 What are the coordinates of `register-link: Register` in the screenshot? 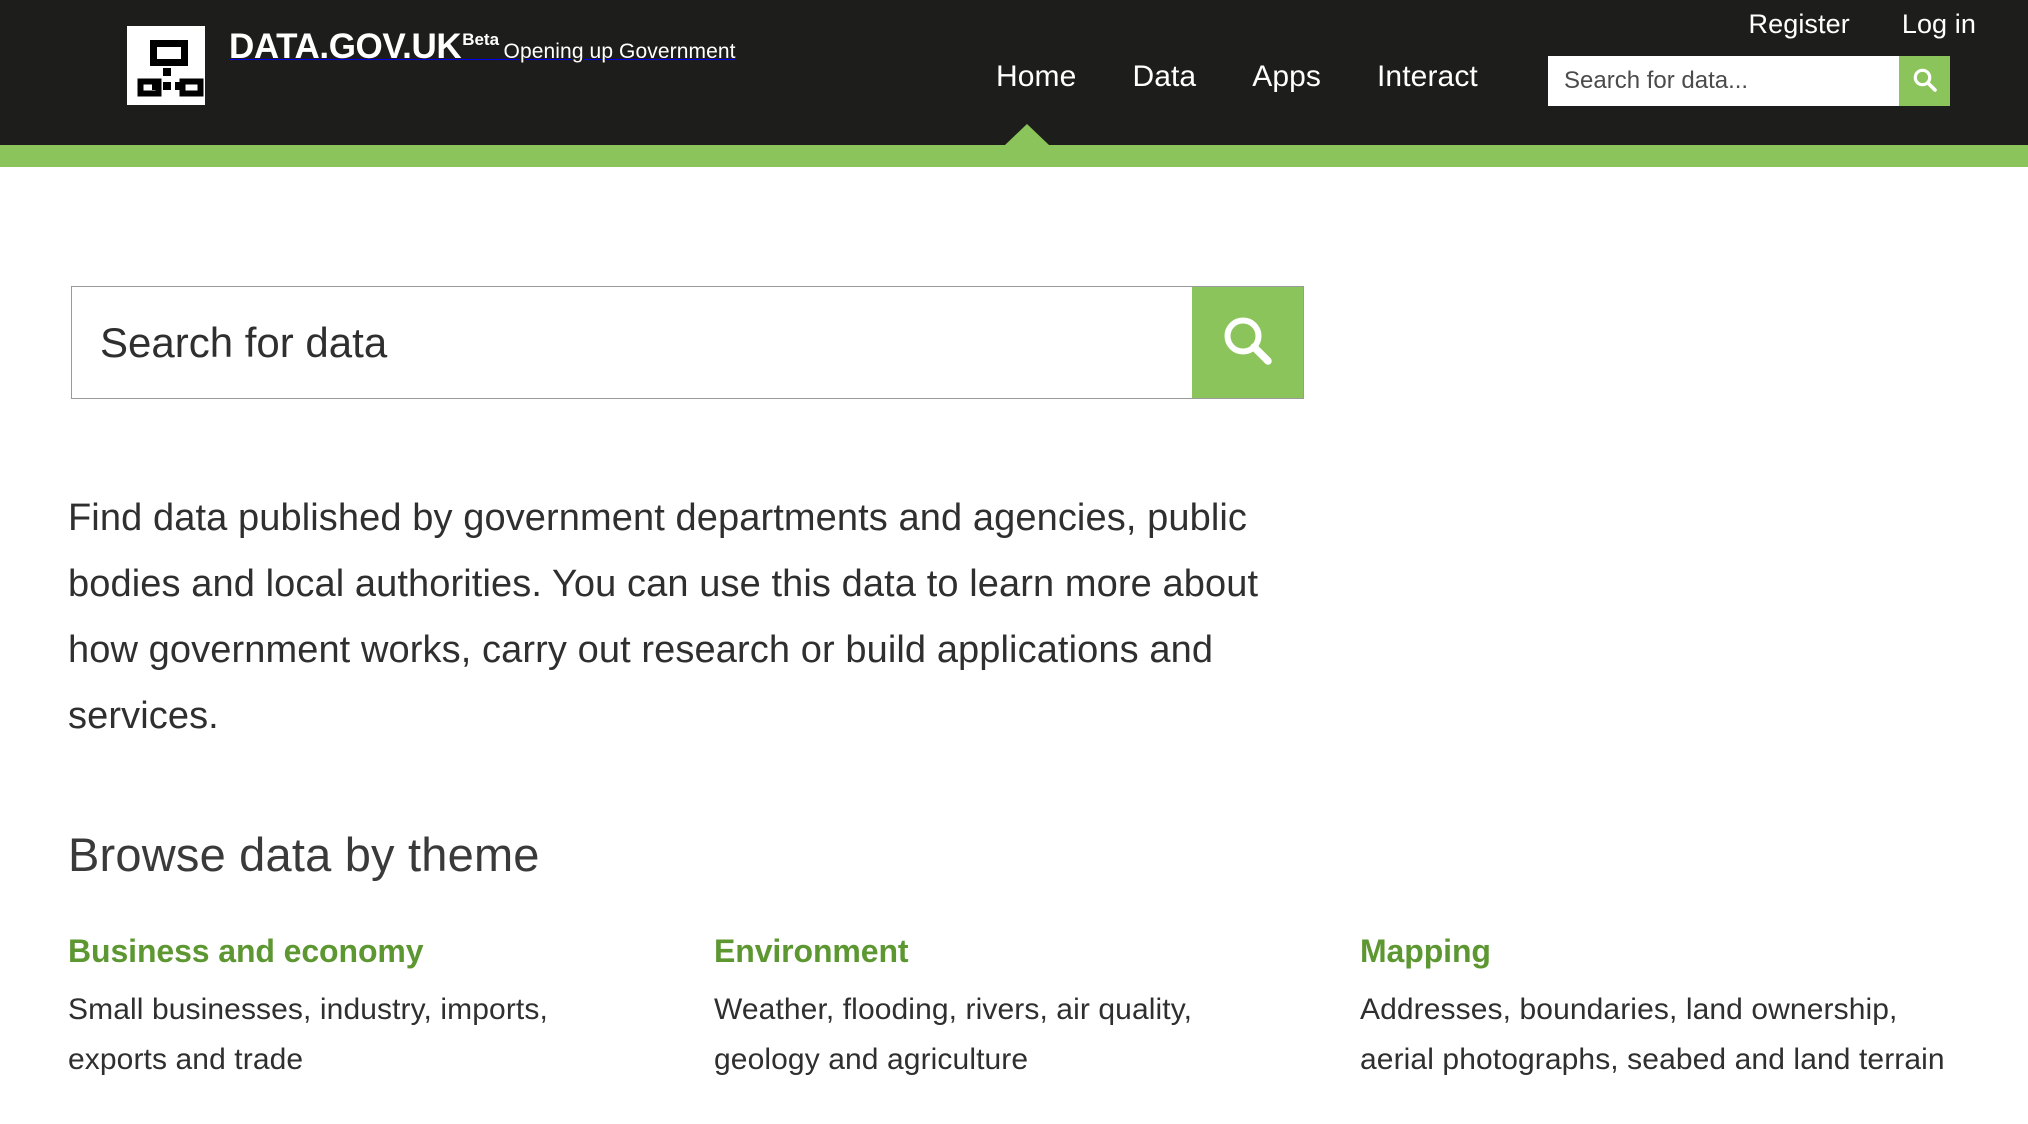 It's located at (1798, 24).